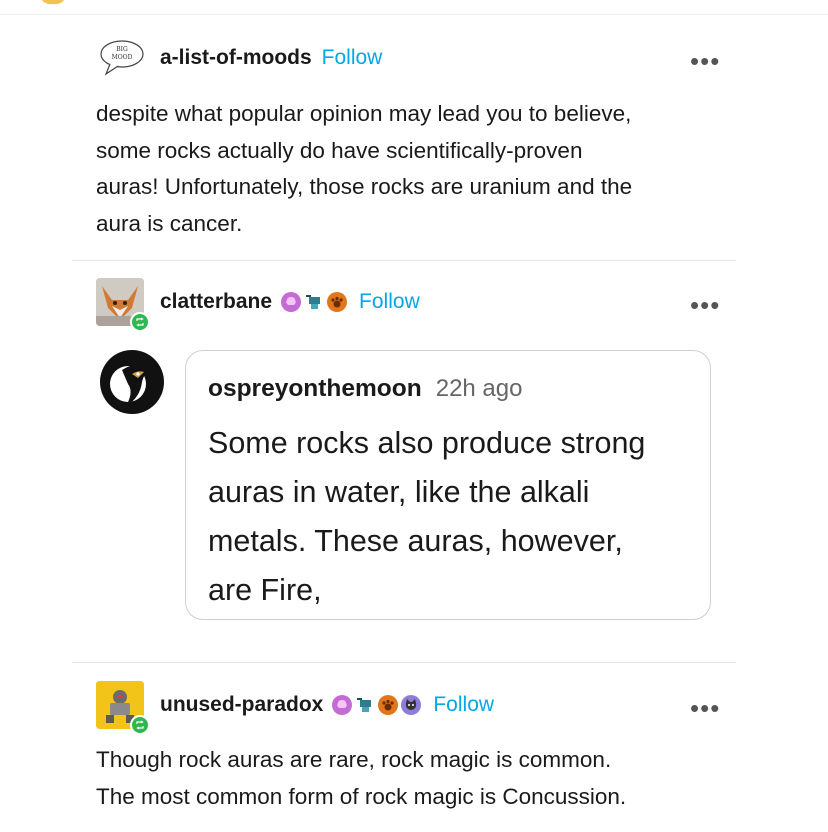 This screenshot has height=832, width=828. I want to click on post-header-a-list-of-moods: BIG MOOD a-list-of-moods Follow, so click(240, 58).